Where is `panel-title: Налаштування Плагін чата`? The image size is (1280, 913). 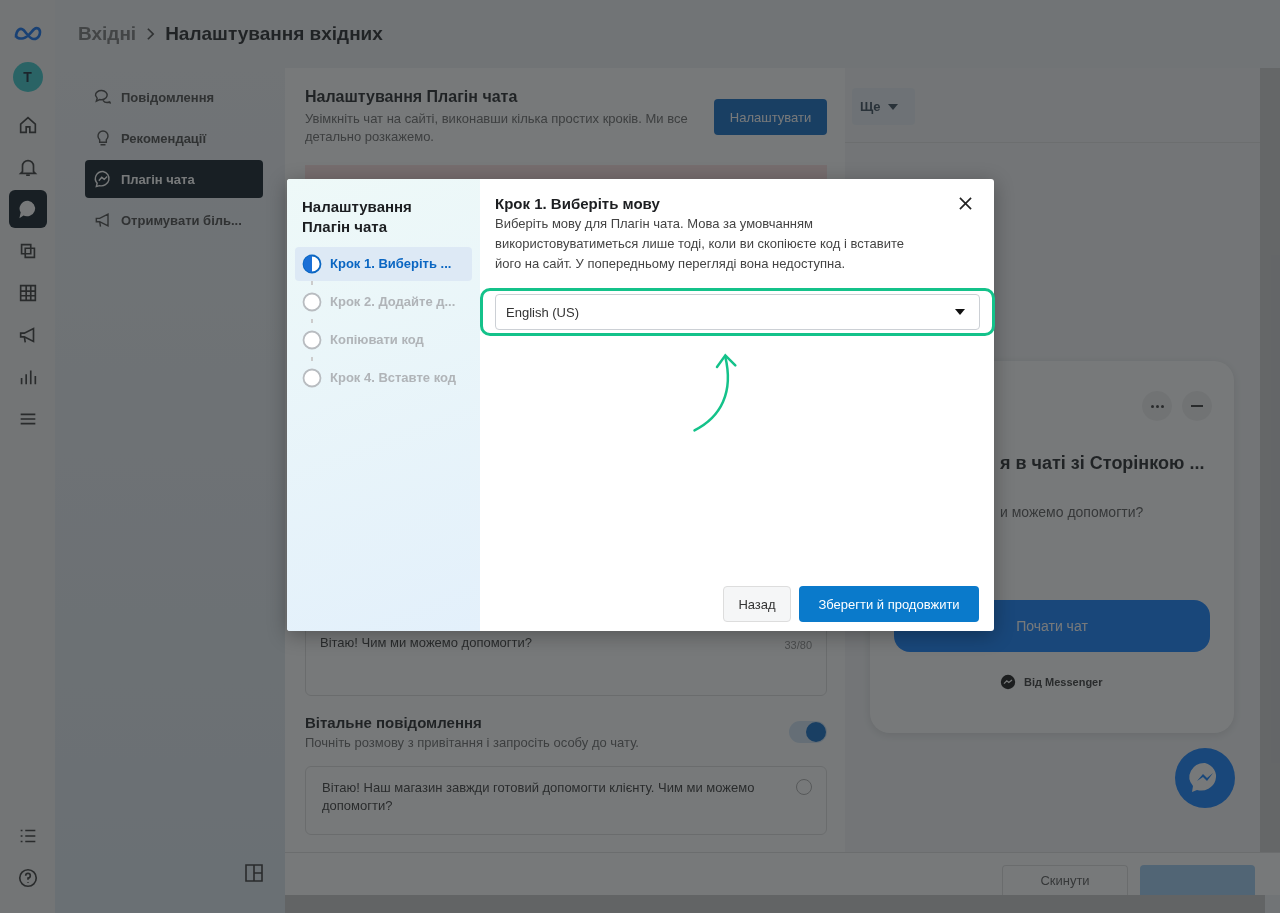 panel-title: Налаштування Плагін чата is located at coordinates (412, 97).